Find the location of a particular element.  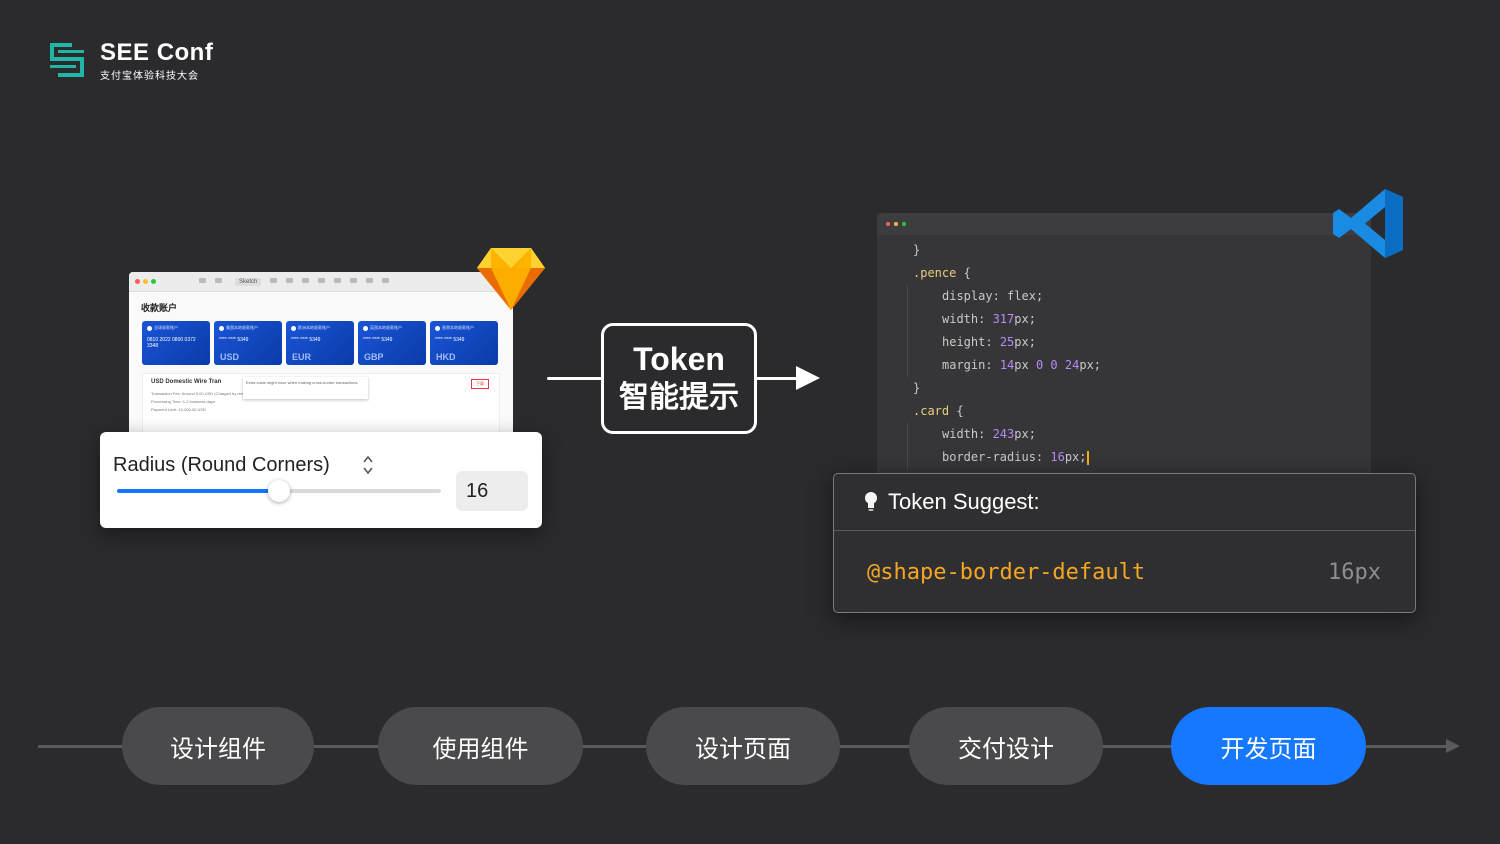

editor-titlebar is located at coordinates (1124, 224).